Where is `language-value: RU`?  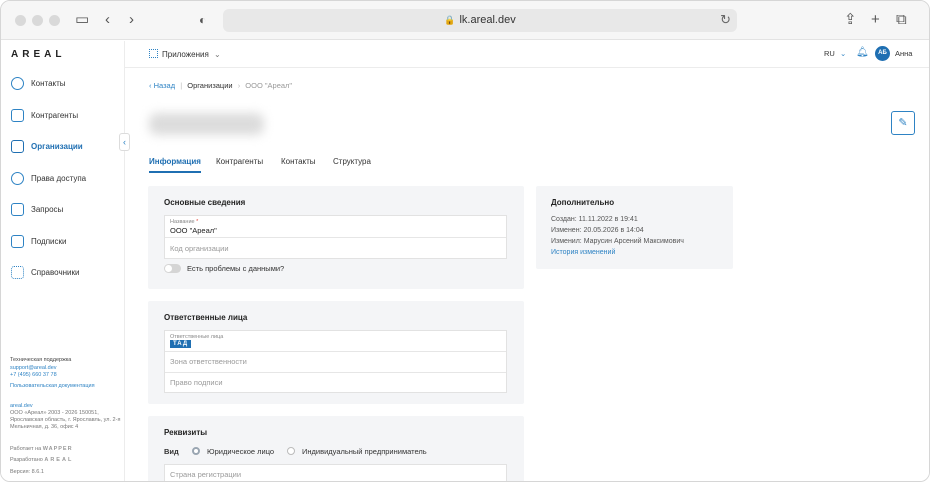
language-value: RU is located at coordinates (829, 53).